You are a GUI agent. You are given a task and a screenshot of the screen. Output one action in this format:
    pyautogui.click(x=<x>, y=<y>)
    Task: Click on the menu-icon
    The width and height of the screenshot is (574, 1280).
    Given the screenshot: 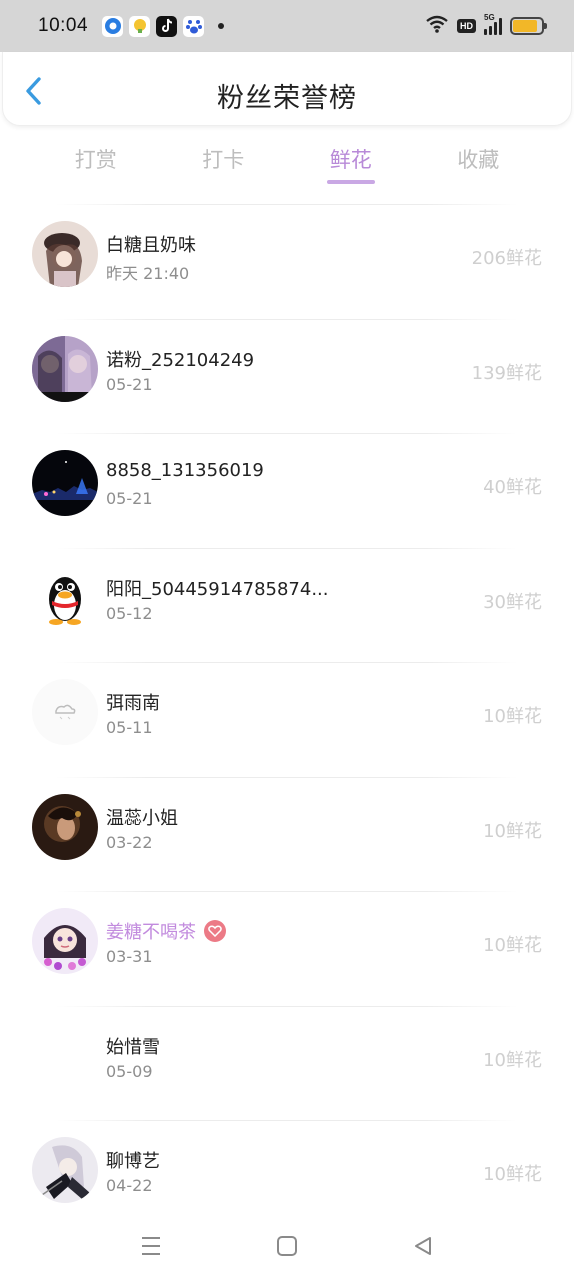 What is the action you would take?
    pyautogui.click(x=151, y=1246)
    